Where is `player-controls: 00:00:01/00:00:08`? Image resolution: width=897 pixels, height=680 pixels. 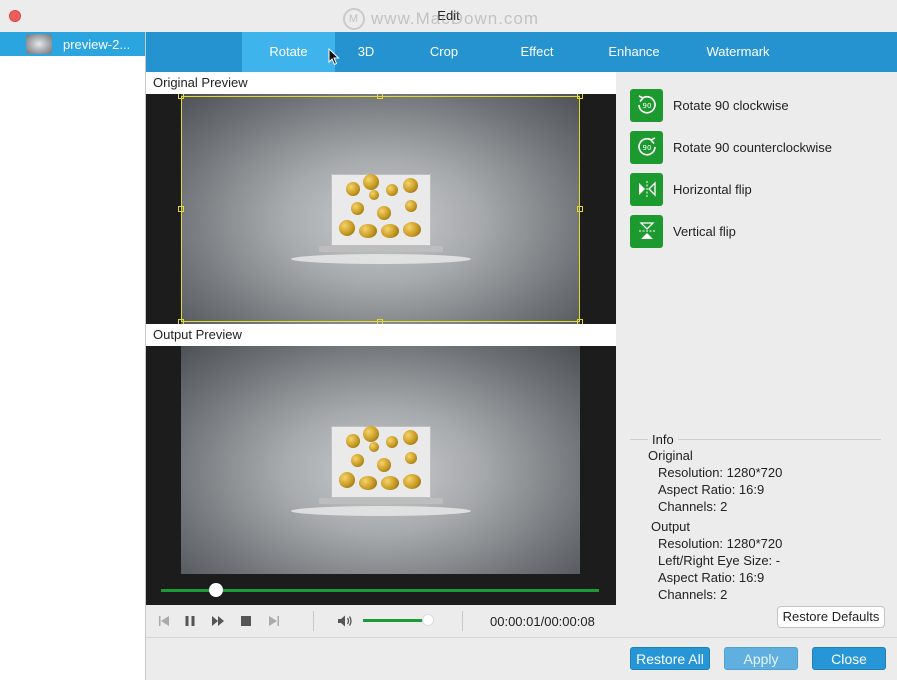 player-controls: 00:00:01/00:00:08 is located at coordinates (381, 621).